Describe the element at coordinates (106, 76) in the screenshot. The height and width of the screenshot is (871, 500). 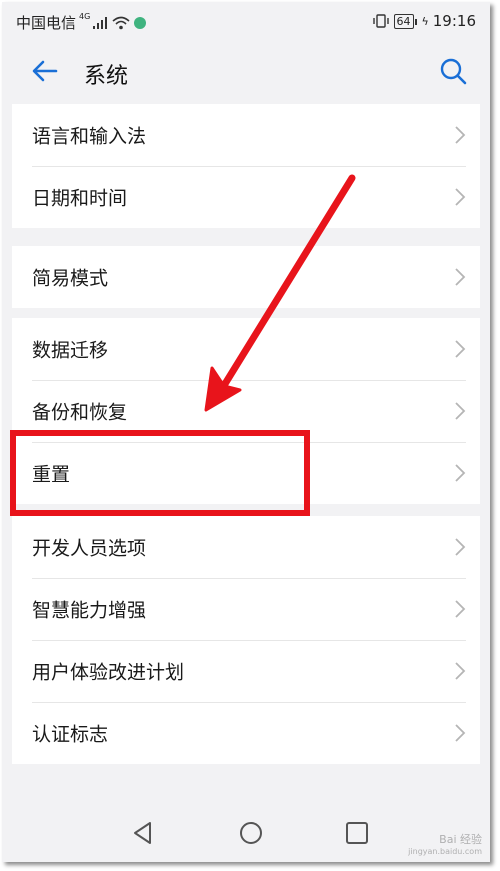
I see `page-title: 系统` at that location.